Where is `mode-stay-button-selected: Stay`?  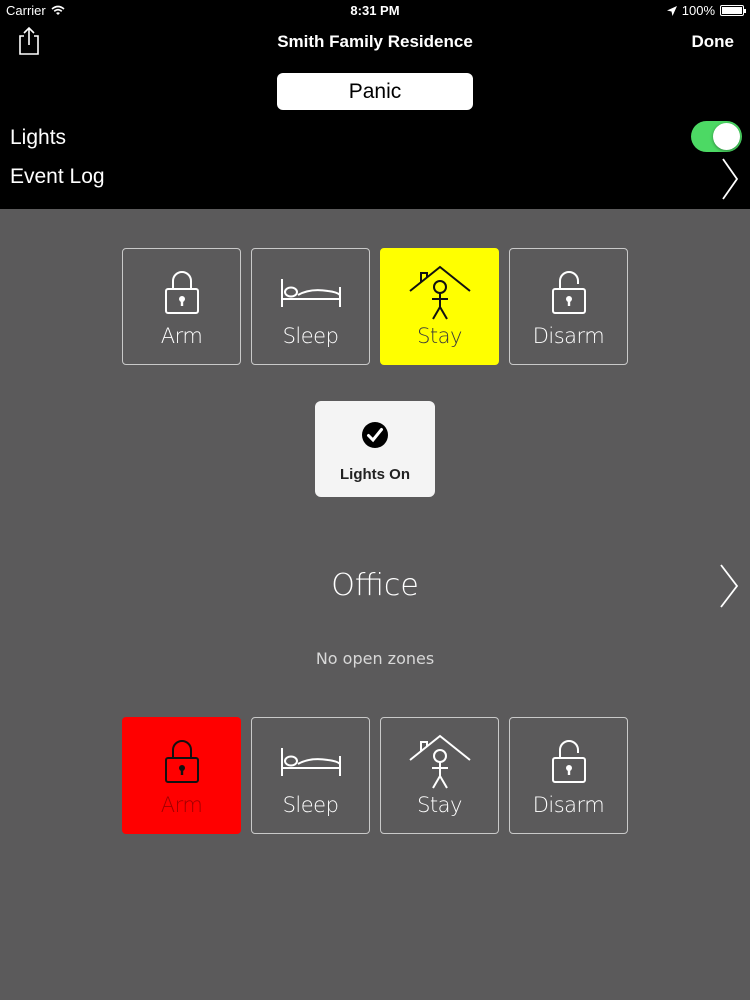 mode-stay-button-selected: Stay is located at coordinates (439, 306).